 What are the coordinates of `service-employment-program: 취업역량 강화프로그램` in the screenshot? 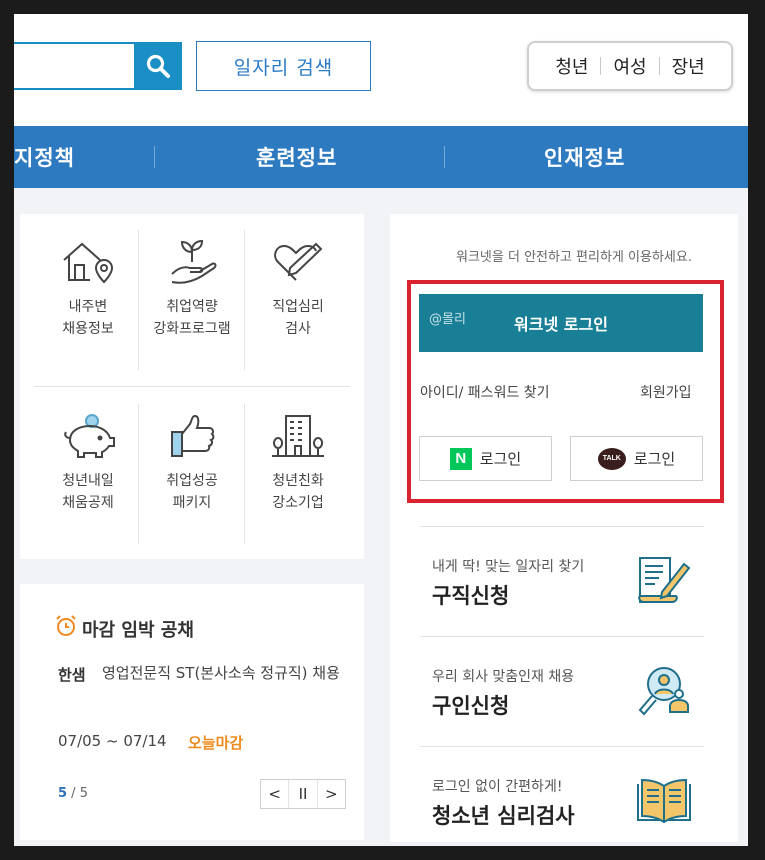 It's located at (192, 284).